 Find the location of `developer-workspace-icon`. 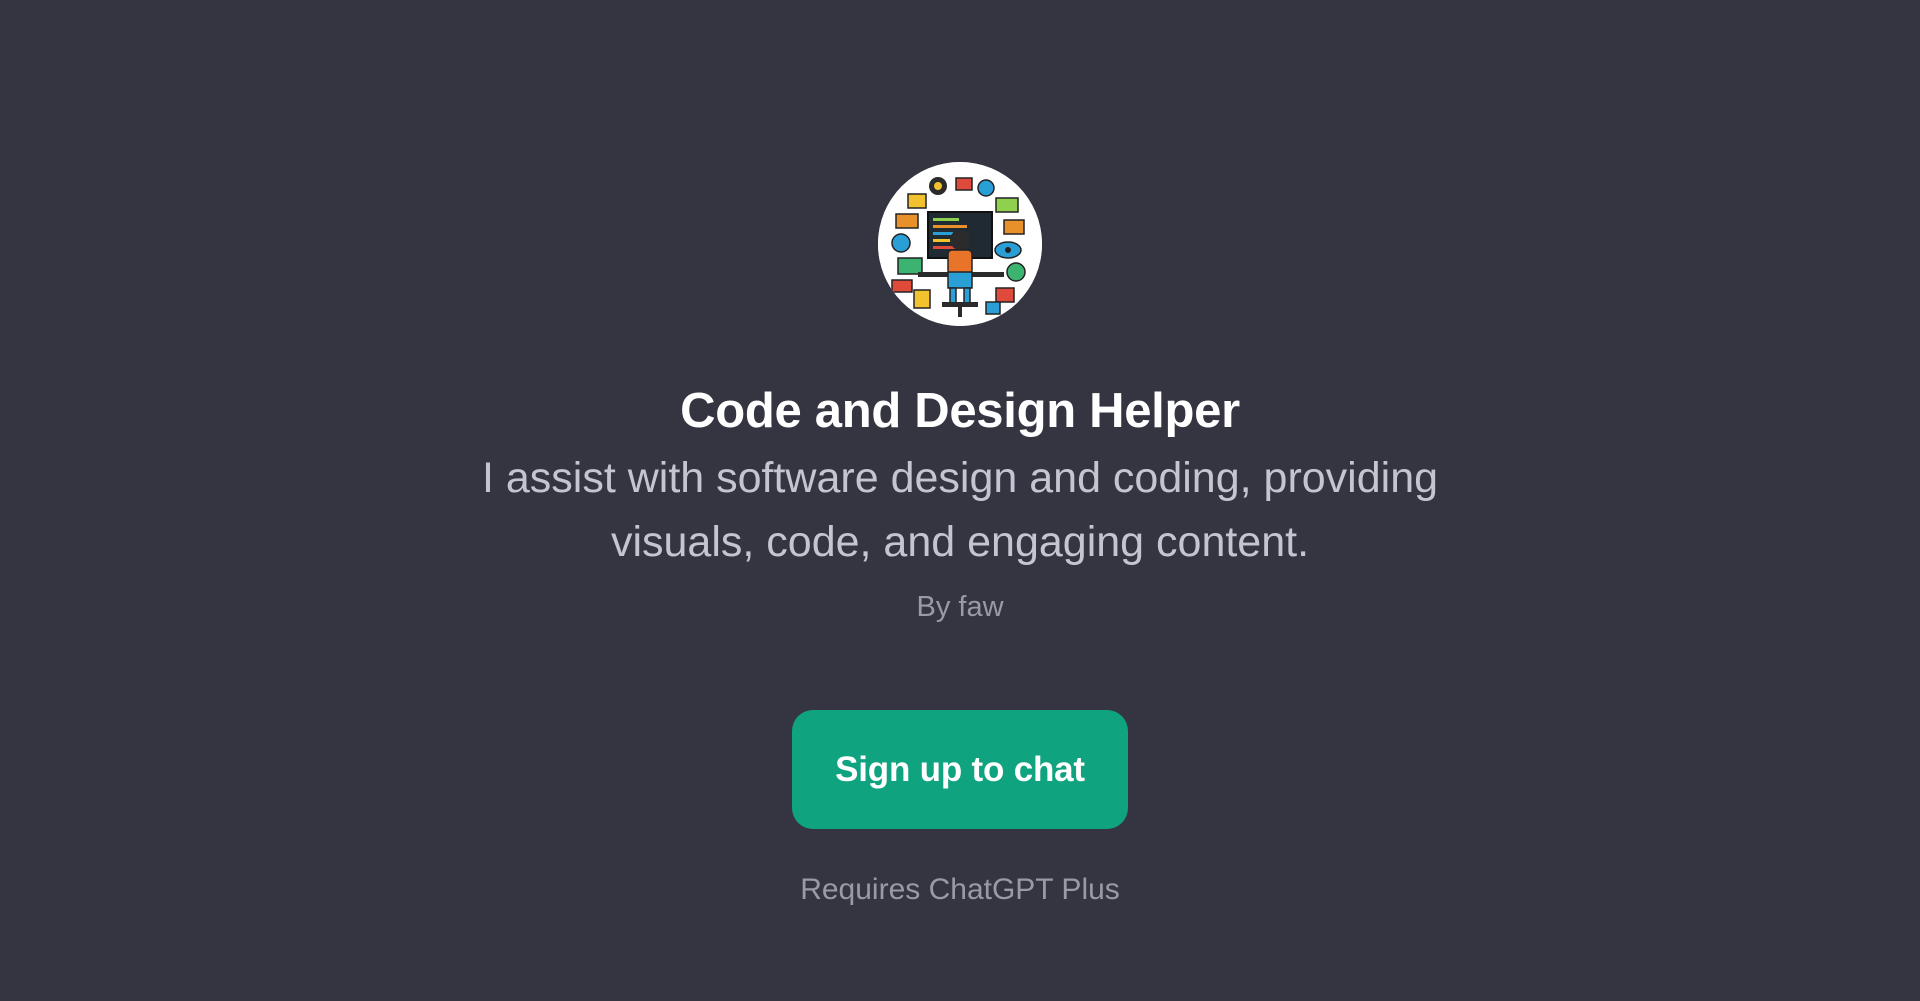

developer-workspace-icon is located at coordinates (960, 244).